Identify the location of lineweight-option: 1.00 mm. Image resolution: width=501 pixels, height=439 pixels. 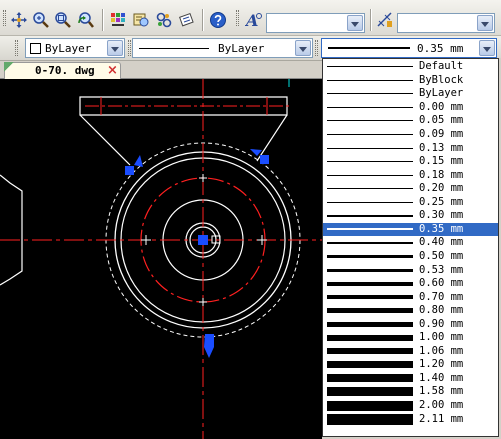
(410, 338).